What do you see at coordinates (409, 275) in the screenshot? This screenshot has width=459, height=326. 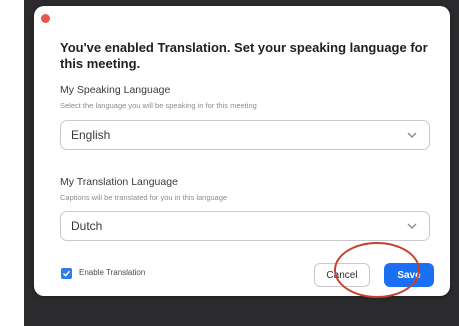 I see `save-button: Save` at bounding box center [409, 275].